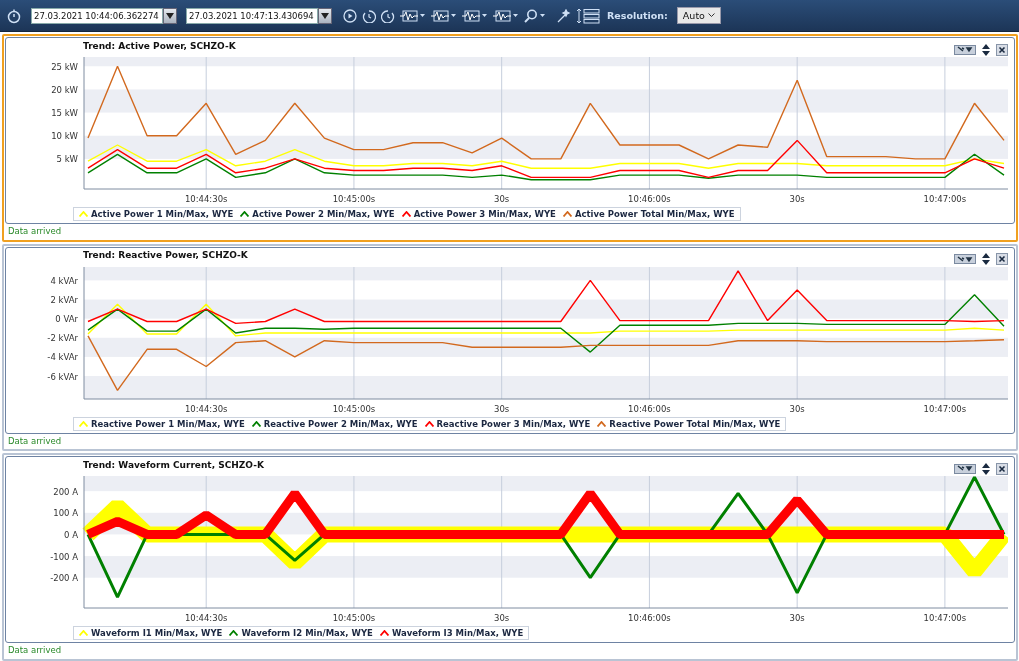 The image size is (1019, 661). I want to click on resolution-label: Resolution:, so click(637, 15).